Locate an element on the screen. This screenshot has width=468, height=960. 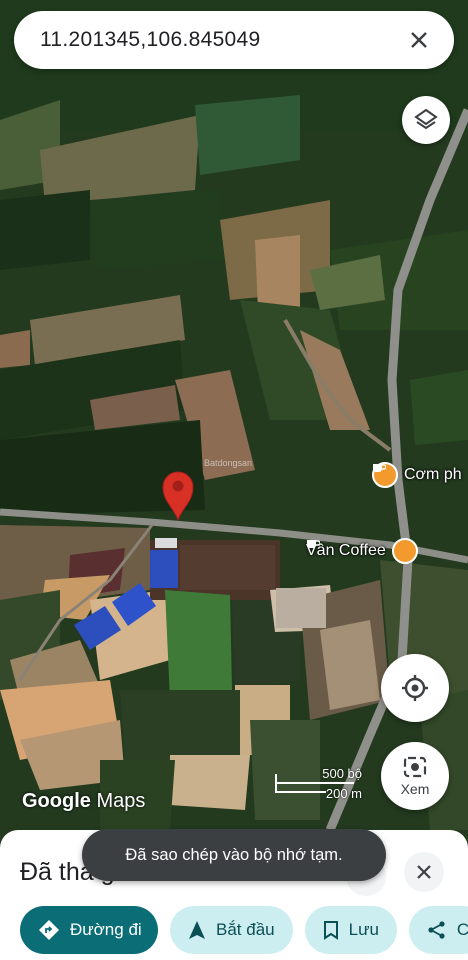
share-label: C is located at coordinates (462, 929).